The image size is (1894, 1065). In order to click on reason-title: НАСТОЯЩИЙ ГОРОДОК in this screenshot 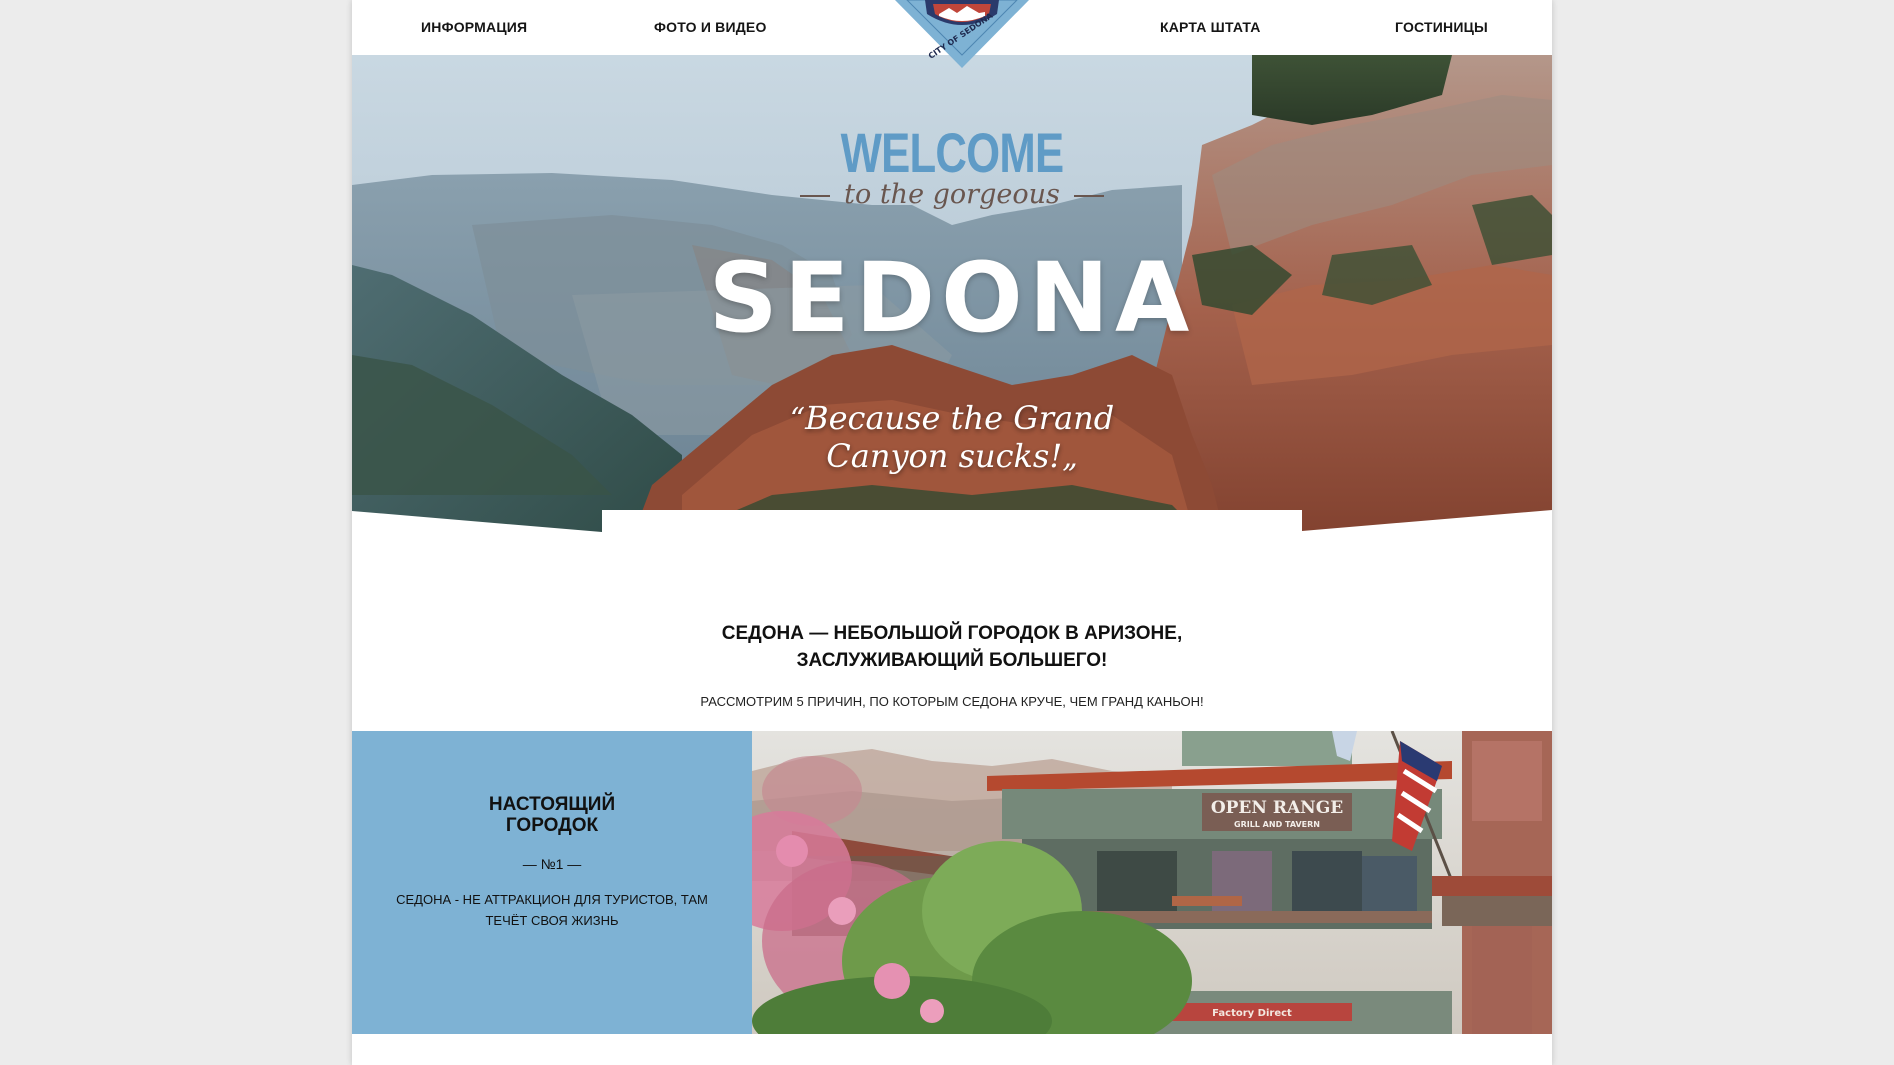, I will do `click(552, 815)`.